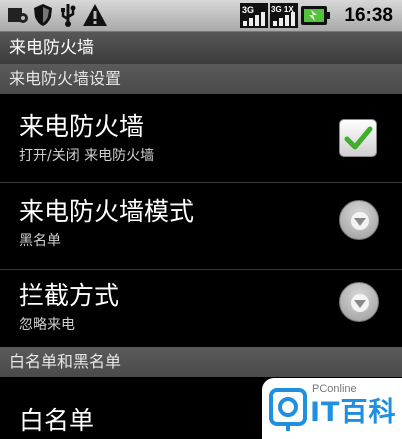  Describe the element at coordinates (201, 362) in the screenshot. I see `category-header-whitelist-blacklist: 白名单和黑名单` at that location.